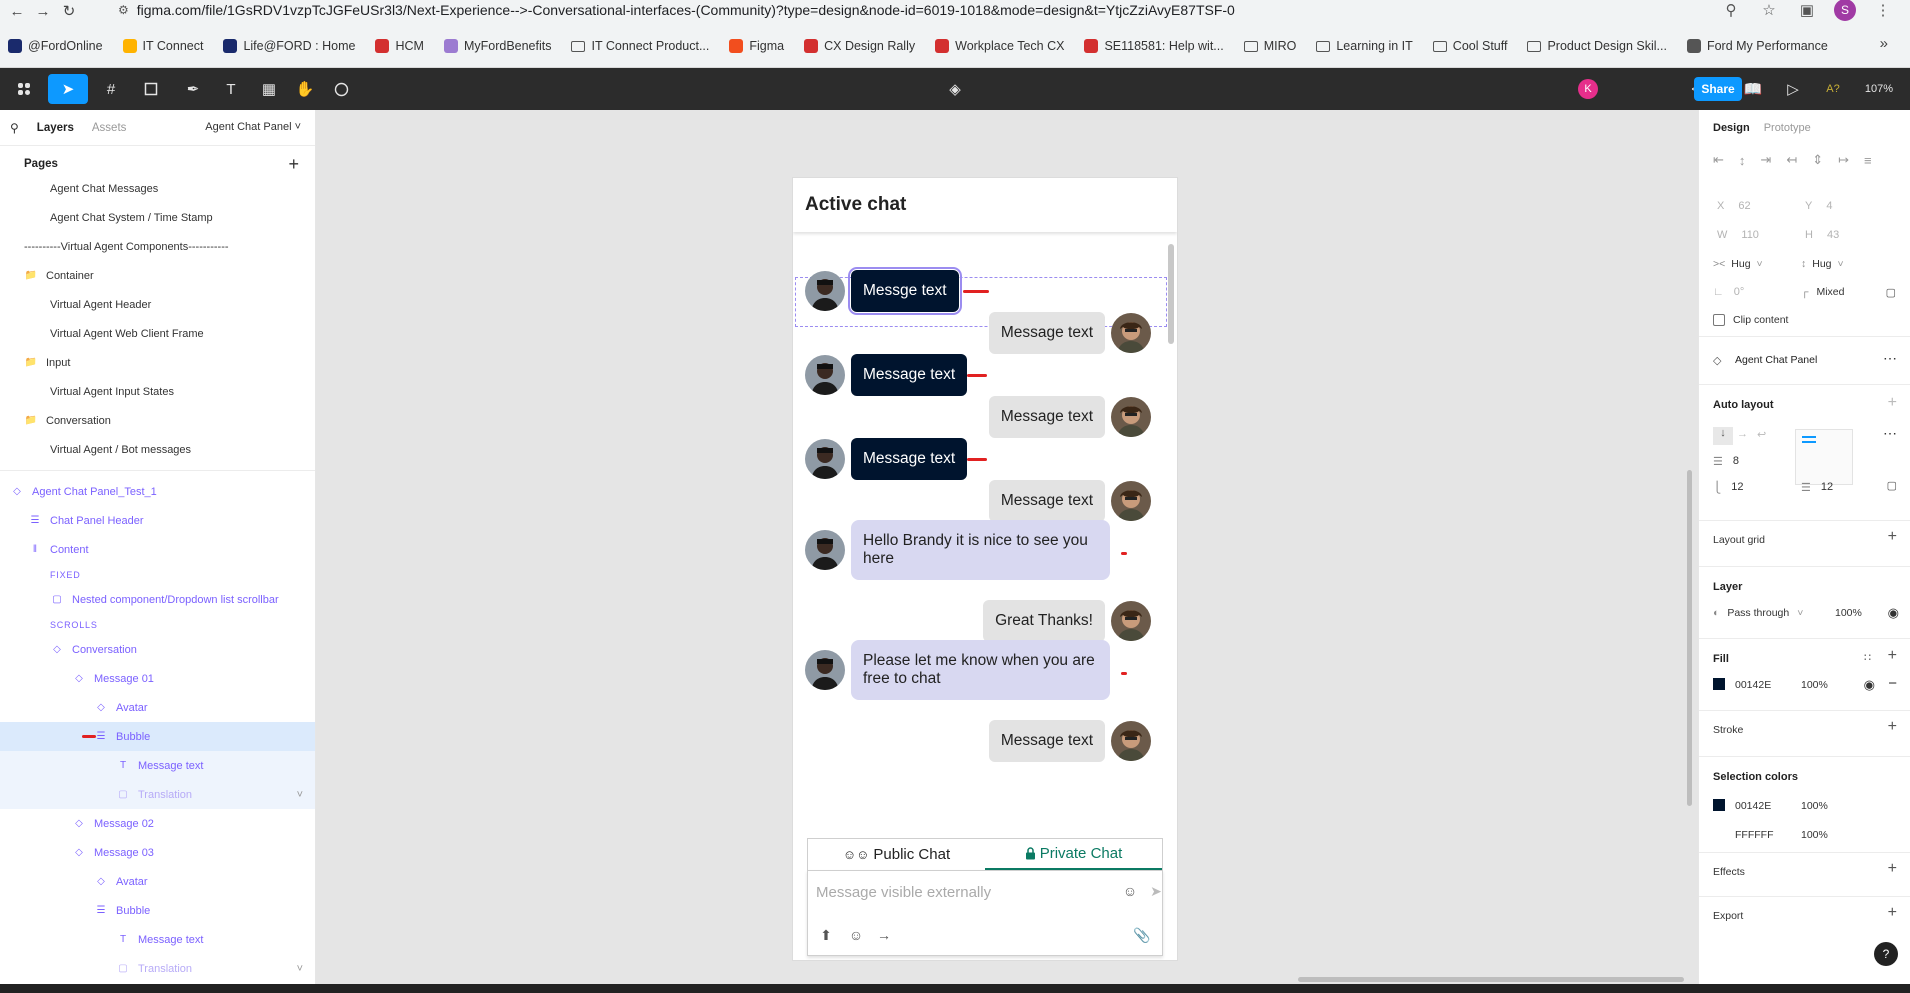  I want to click on message-bubble: Messge text, so click(905, 291).